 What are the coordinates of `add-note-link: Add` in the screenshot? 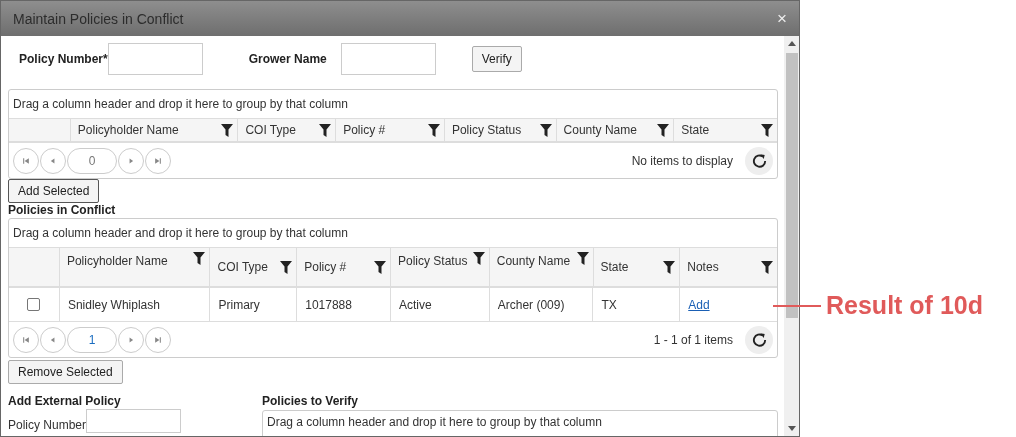 It's located at (699, 304).